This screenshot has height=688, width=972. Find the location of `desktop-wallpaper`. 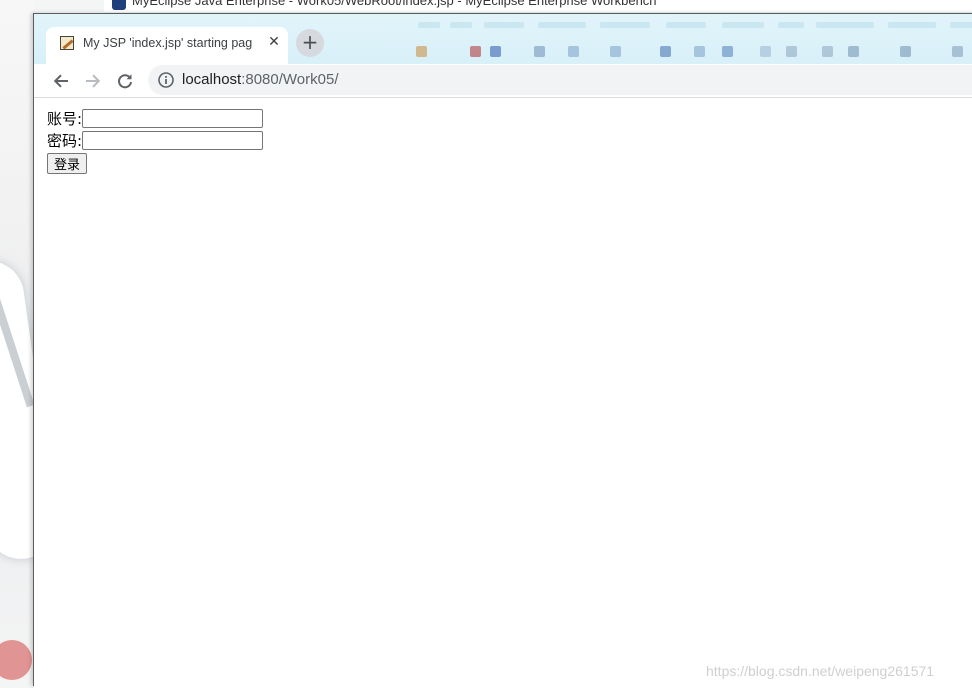

desktop-wallpaper is located at coordinates (17, 340).